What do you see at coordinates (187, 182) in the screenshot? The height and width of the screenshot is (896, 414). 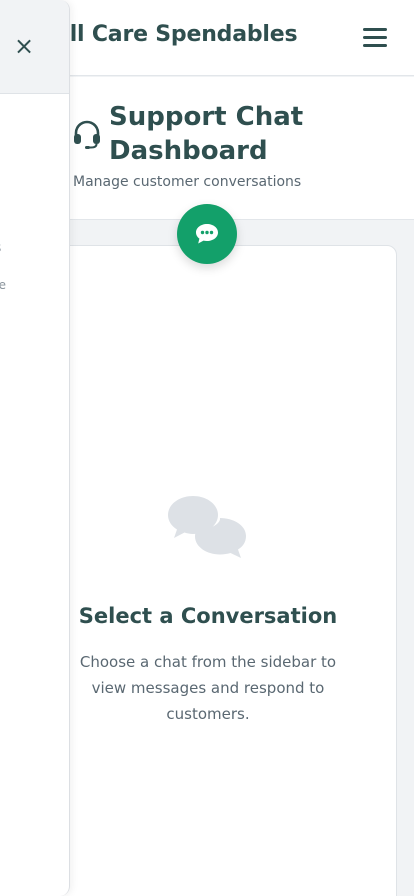 I see `page-subtitle: Manage customer conversations` at bounding box center [187, 182].